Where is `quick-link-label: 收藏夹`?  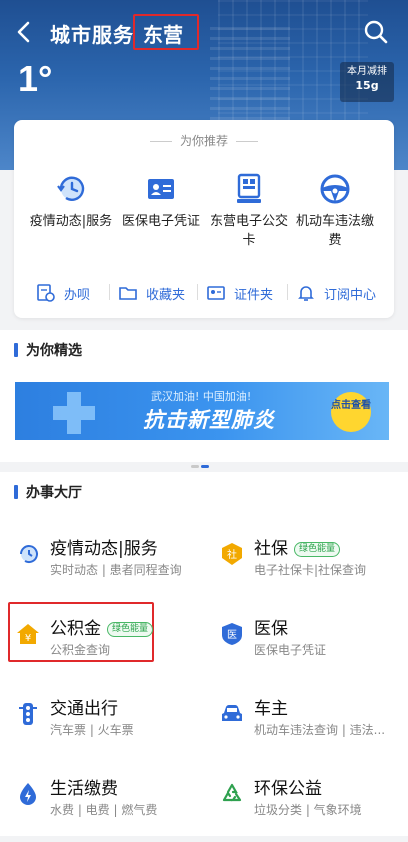 quick-link-label: 收藏夹 is located at coordinates (166, 295).